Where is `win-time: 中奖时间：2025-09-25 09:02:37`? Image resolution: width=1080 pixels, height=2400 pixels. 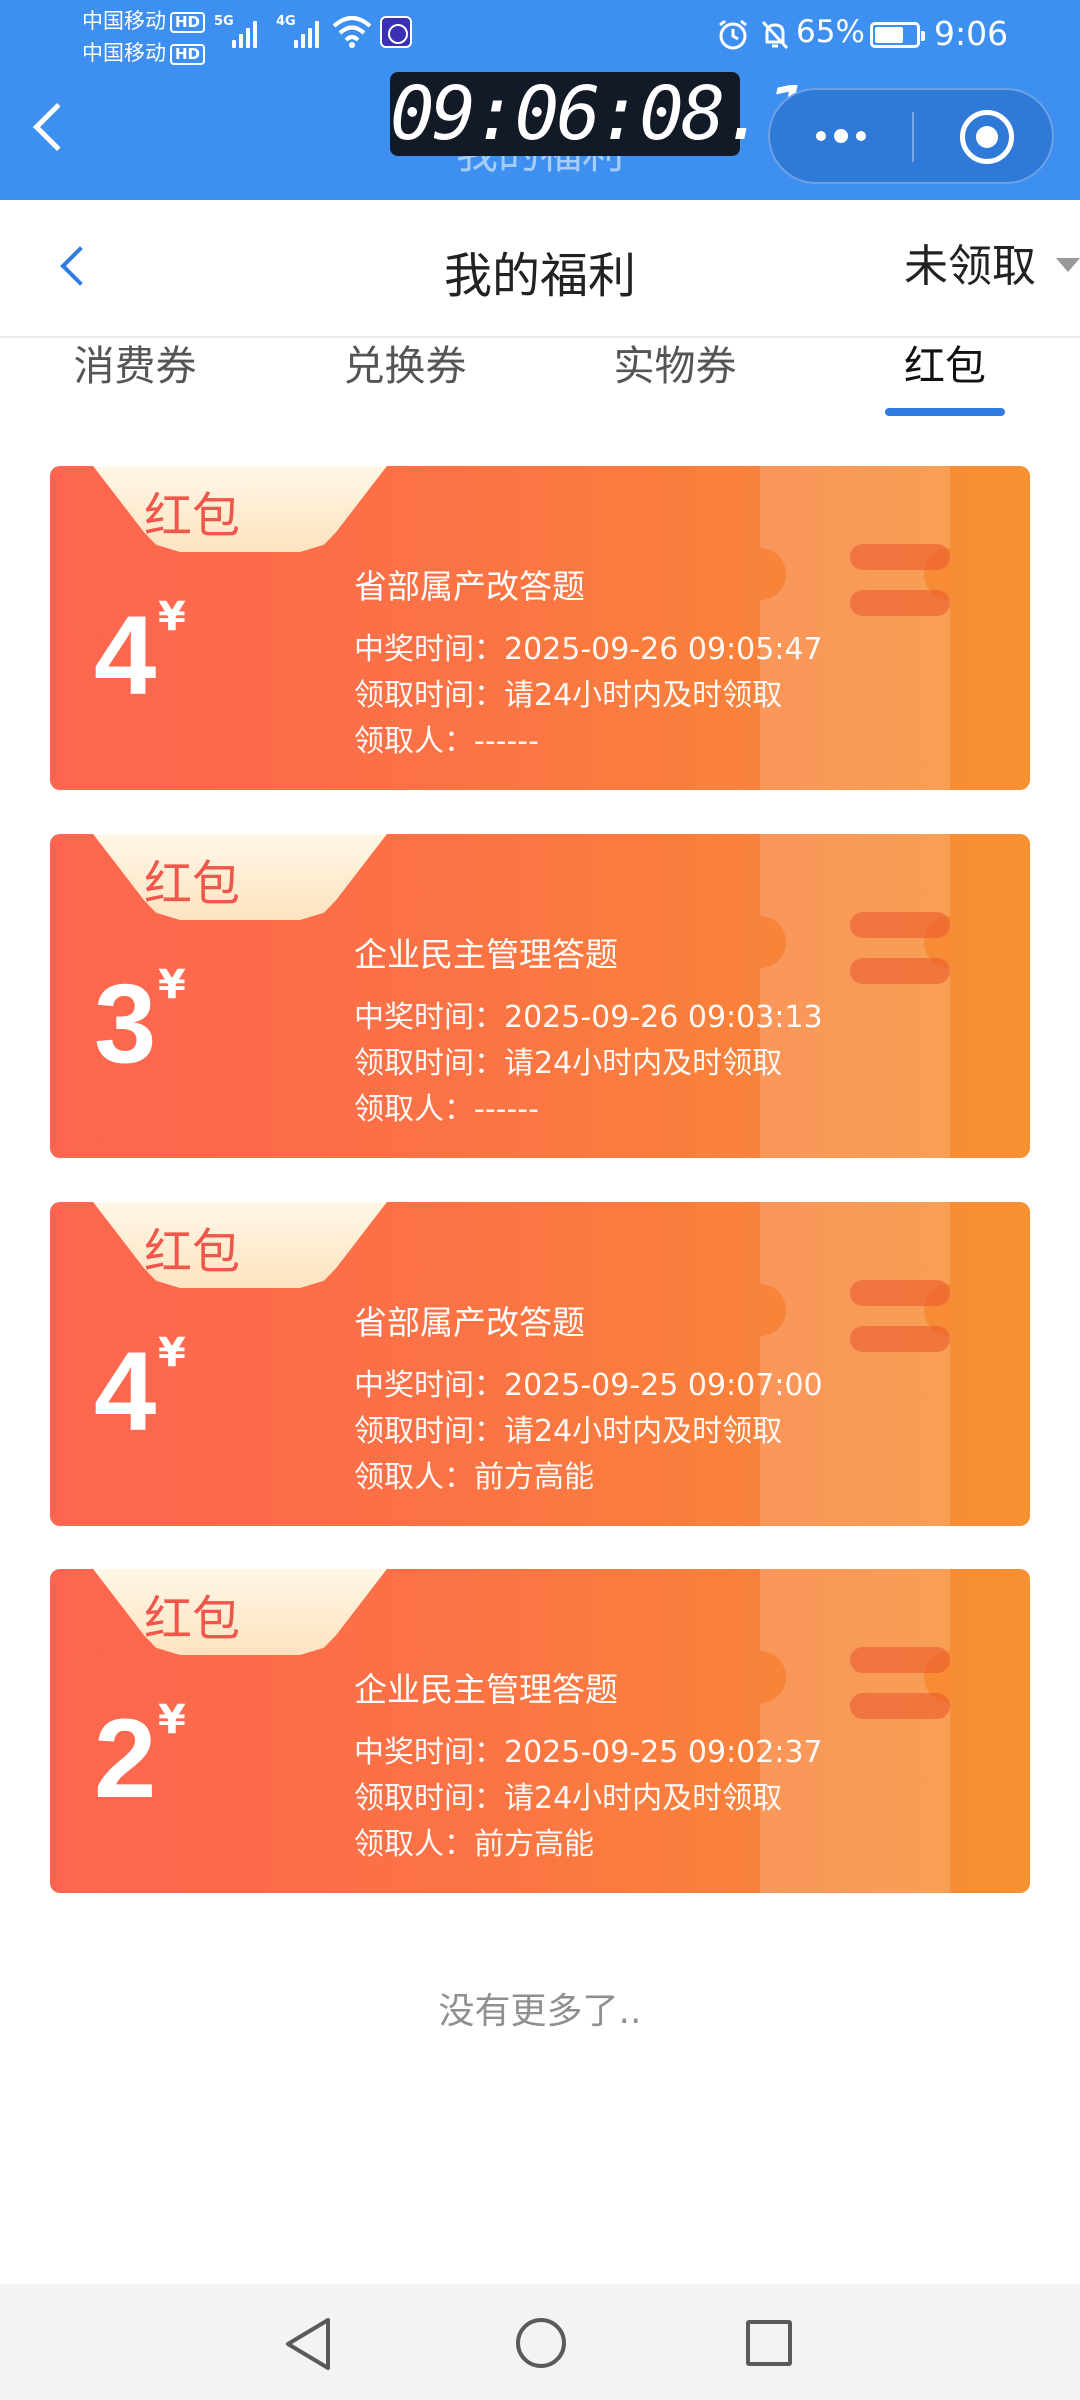 win-time: 中奖时间：2025-09-25 09:02:37 is located at coordinates (588, 1752).